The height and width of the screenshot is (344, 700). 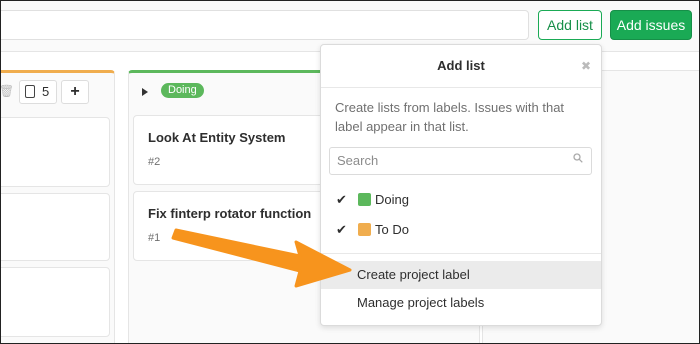 What do you see at coordinates (145, 92) in the screenshot?
I see `caret-right-icon` at bounding box center [145, 92].